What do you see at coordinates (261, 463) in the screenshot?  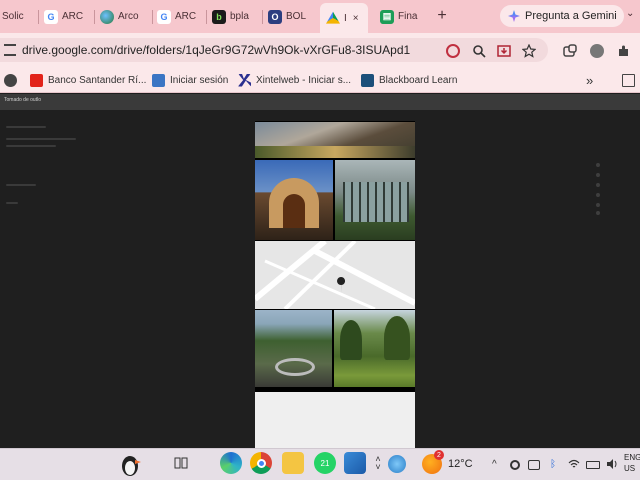 I see `chrome-icon` at bounding box center [261, 463].